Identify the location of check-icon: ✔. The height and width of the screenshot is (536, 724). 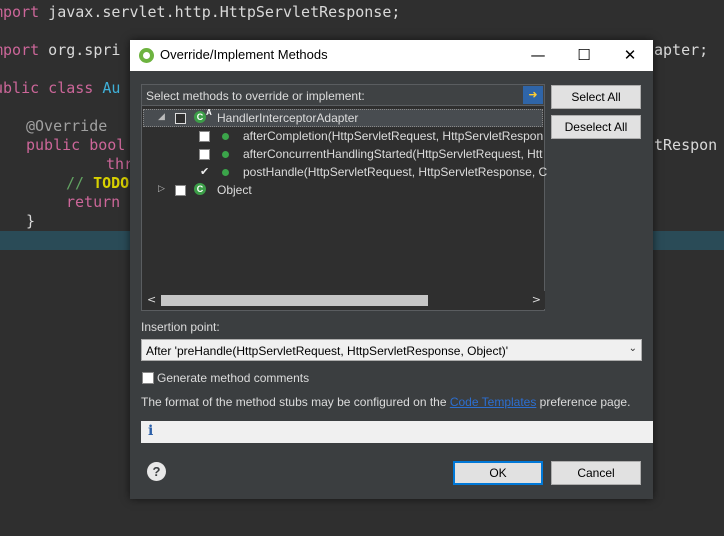
(205, 171).